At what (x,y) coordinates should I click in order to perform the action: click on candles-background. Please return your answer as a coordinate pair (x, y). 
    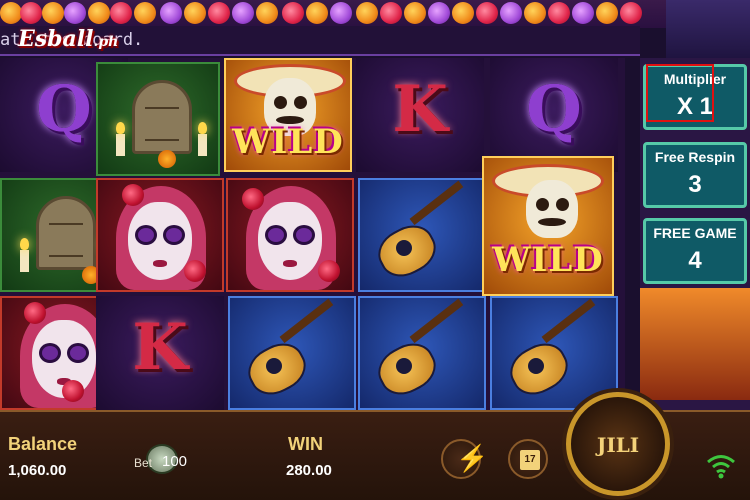
    Looking at the image, I should click on (695, 344).